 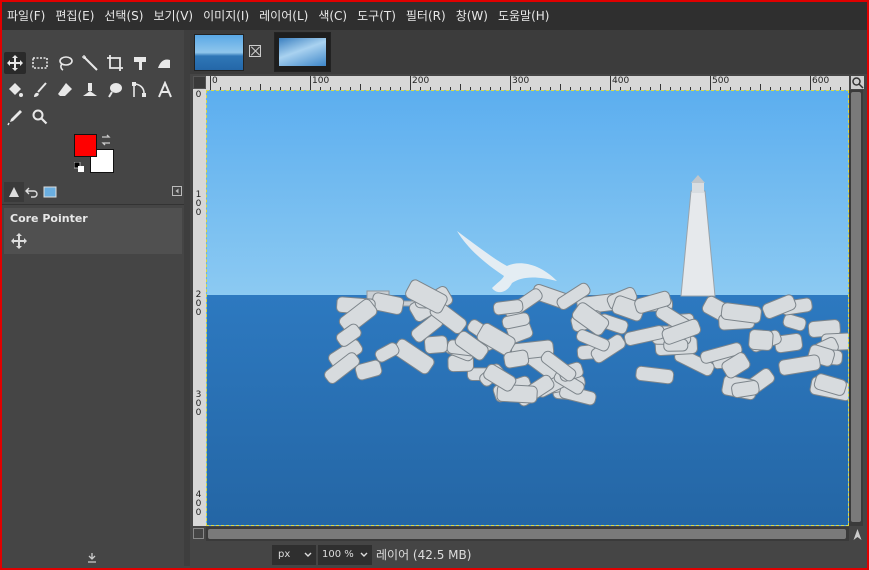 I want to click on quick-mask-toggle, so click(x=198, y=533).